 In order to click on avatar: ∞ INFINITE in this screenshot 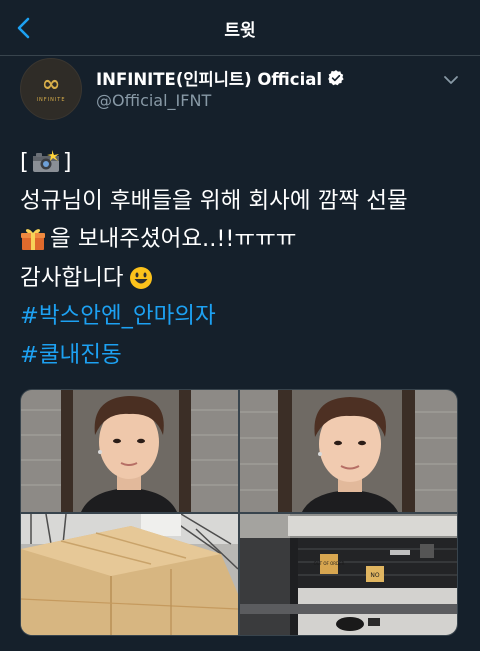, I will do `click(51, 89)`.